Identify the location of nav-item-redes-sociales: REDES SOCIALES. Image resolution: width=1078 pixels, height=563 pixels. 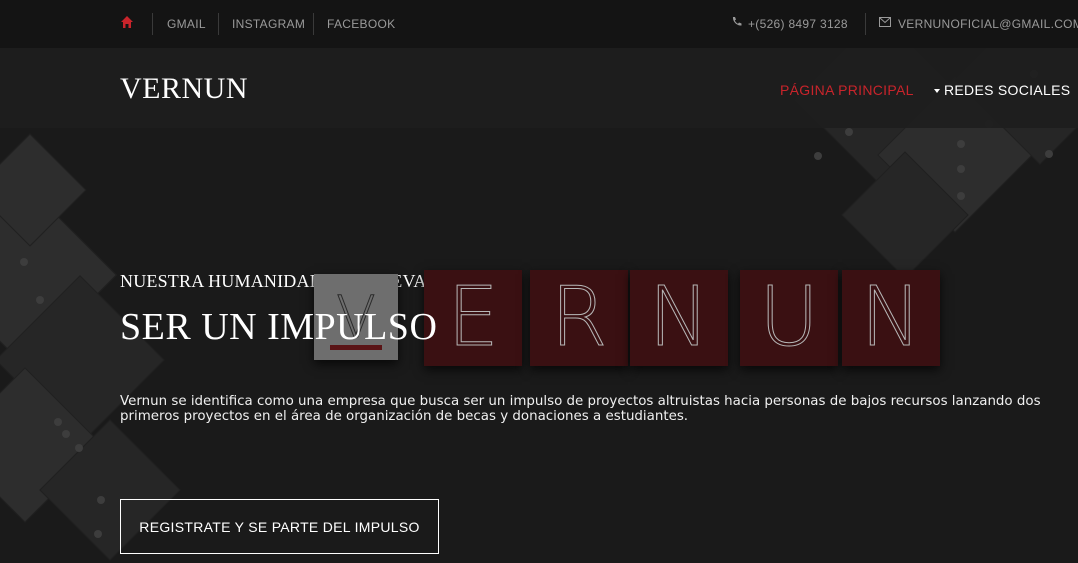
(1002, 90).